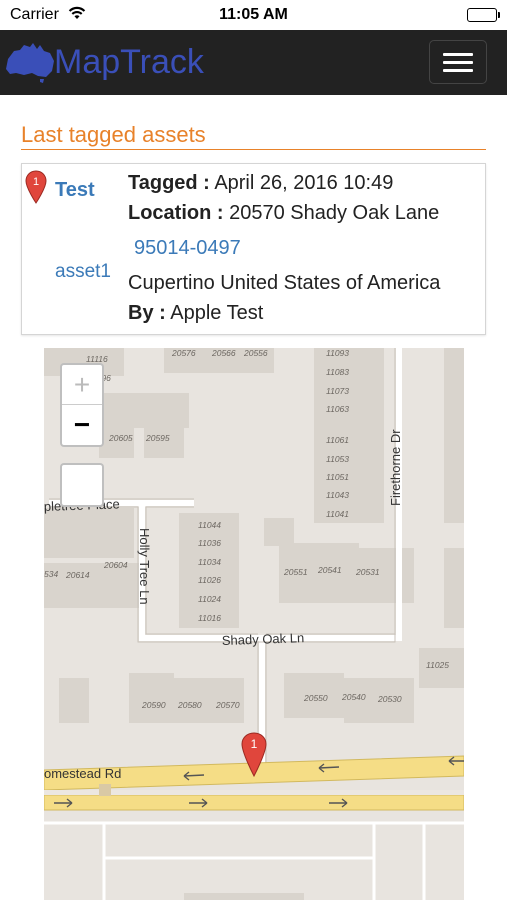 This screenshot has height=900, width=507. I want to click on parcel-label: 20590, so click(153, 705).